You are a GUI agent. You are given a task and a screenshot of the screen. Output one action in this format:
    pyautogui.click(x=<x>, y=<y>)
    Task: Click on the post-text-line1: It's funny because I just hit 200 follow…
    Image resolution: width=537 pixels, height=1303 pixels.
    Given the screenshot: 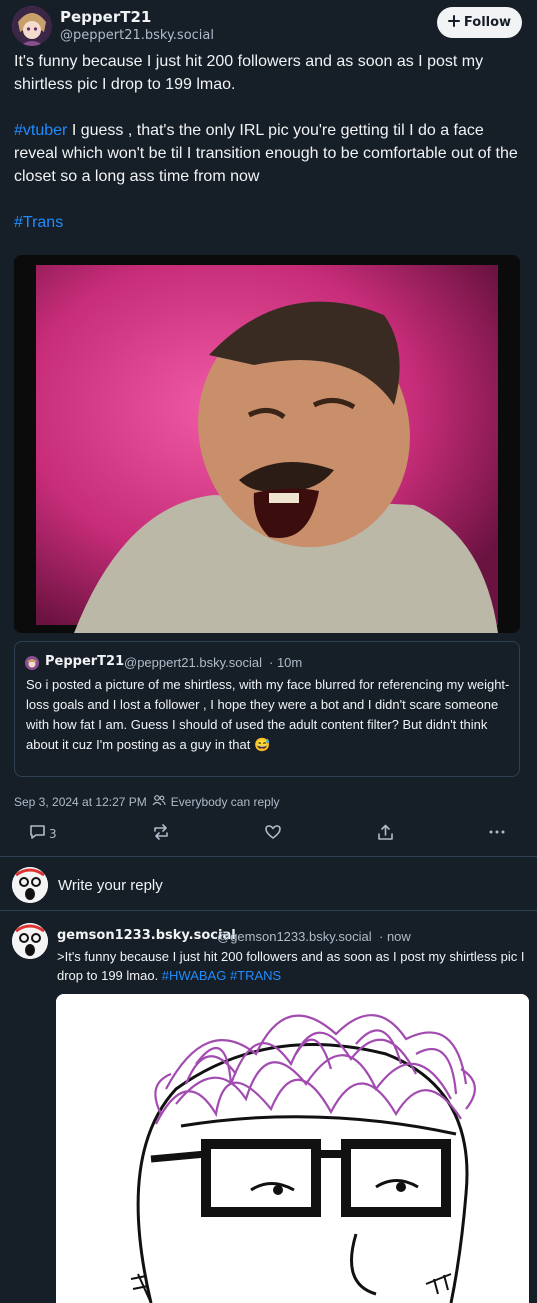 What is the action you would take?
    pyautogui.click(x=249, y=73)
    